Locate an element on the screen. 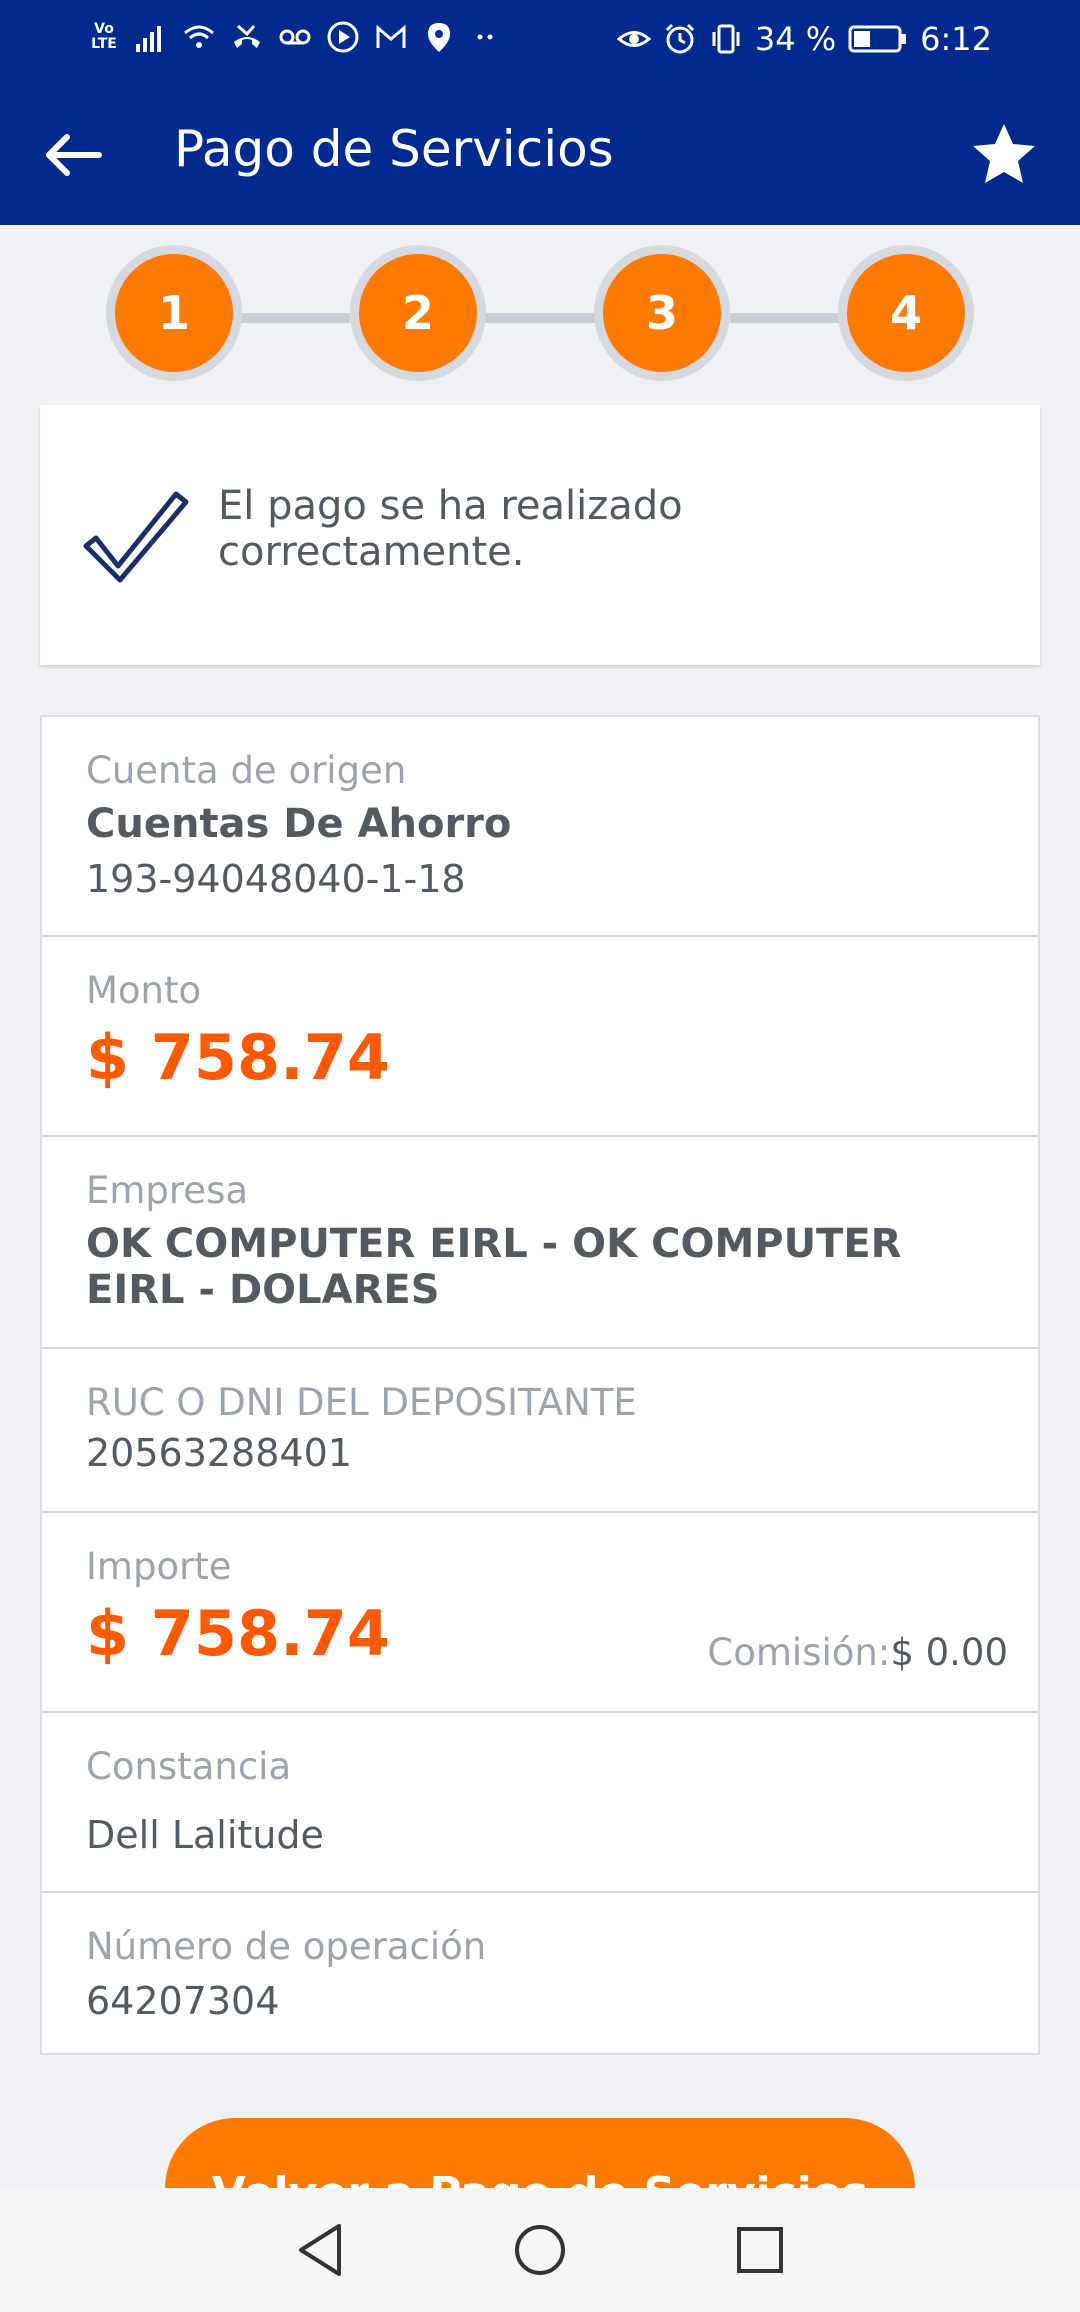  commission: Comisión:$ 0.00 is located at coordinates (857, 1652).